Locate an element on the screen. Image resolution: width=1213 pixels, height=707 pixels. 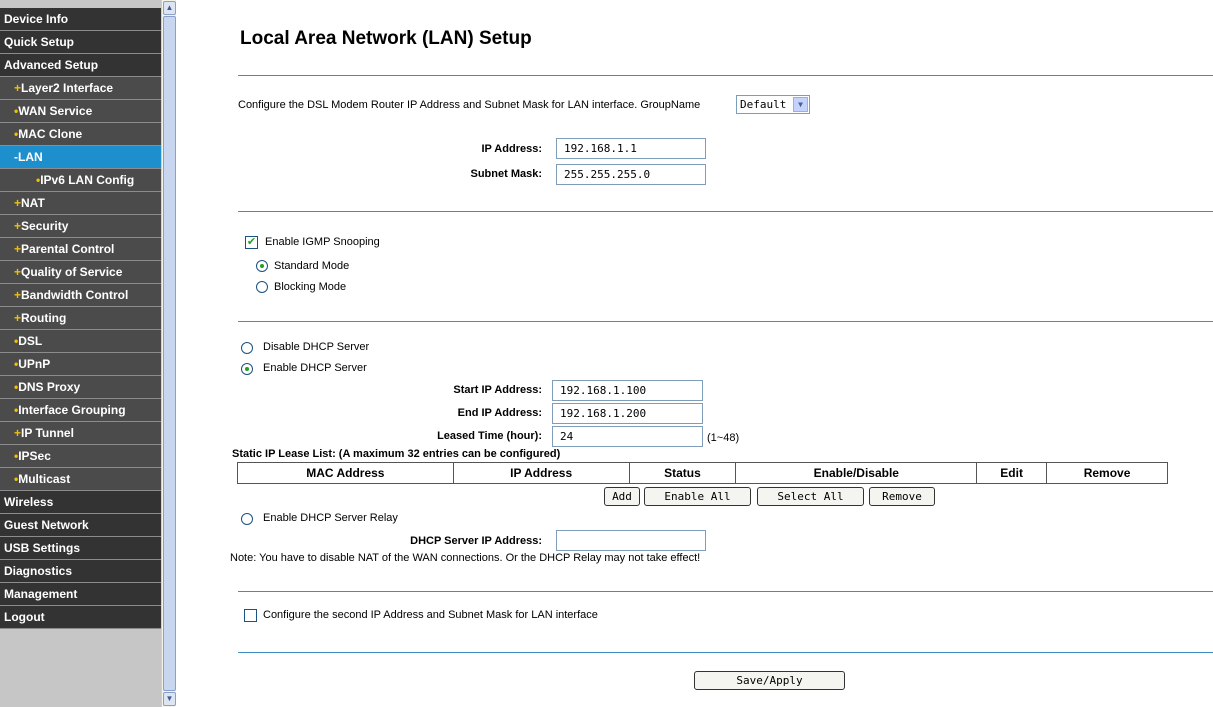
subnet-mask-label: Subnet Mask: is located at coordinates (506, 174).